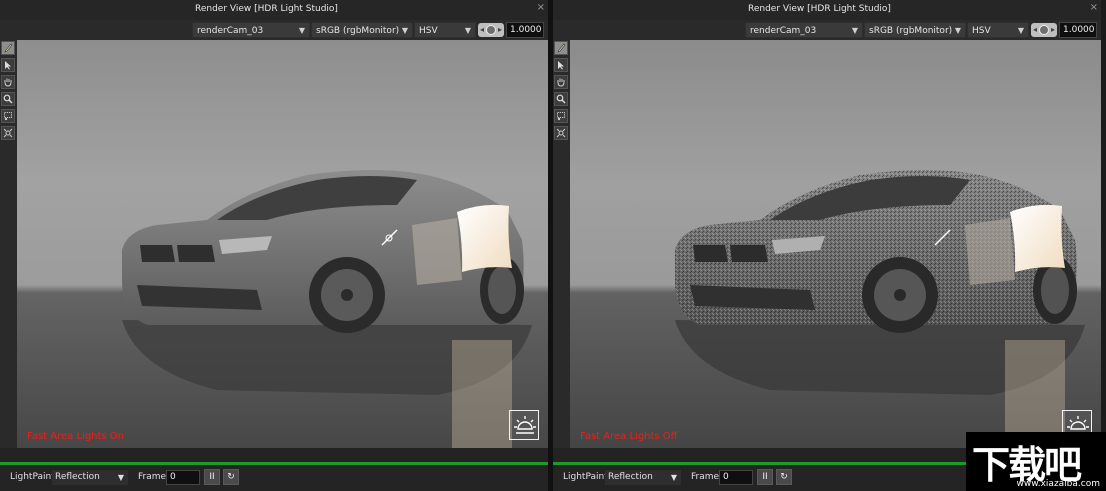 The image size is (1106, 491). Describe the element at coordinates (76, 436) in the screenshot. I see `render-caption: Fast Area Lights On` at that location.